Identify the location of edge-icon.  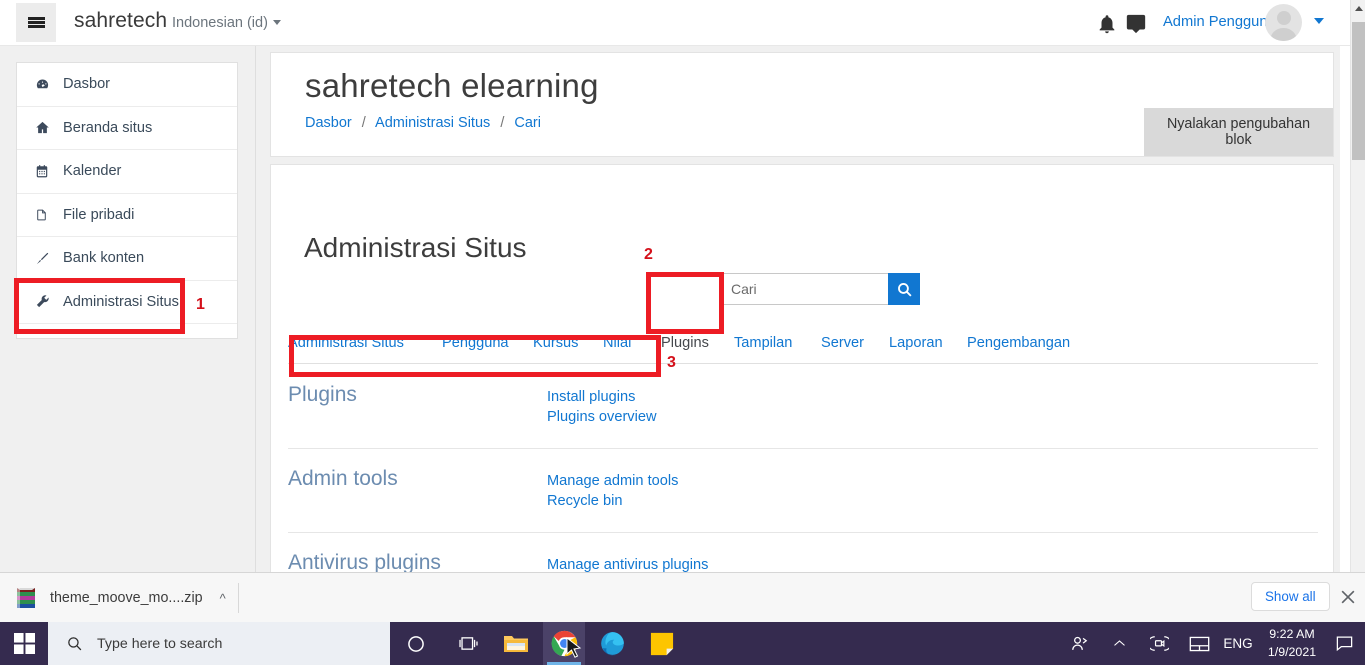
(612, 643).